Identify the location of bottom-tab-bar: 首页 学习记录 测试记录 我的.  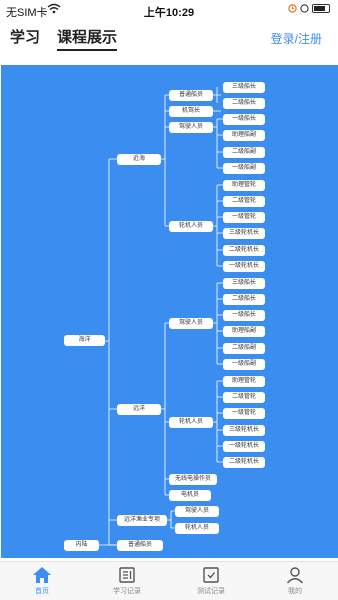
(169, 580).